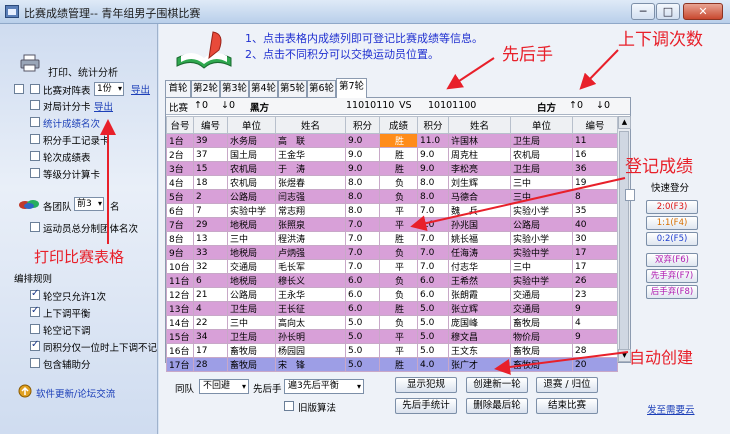 The image size is (730, 434). Describe the element at coordinates (351, 88) in the screenshot. I see `tab-round-7: 第7轮` at that location.